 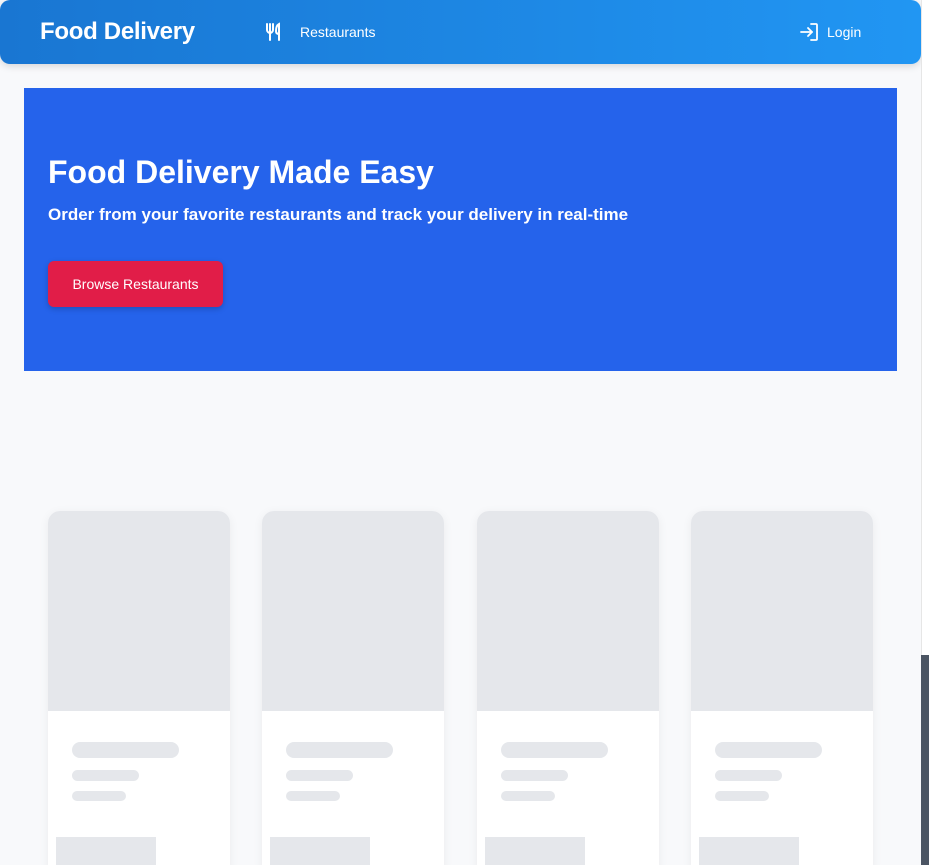 What do you see at coordinates (241, 172) in the screenshot?
I see `hero-title: Food Delivery Made Easy` at bounding box center [241, 172].